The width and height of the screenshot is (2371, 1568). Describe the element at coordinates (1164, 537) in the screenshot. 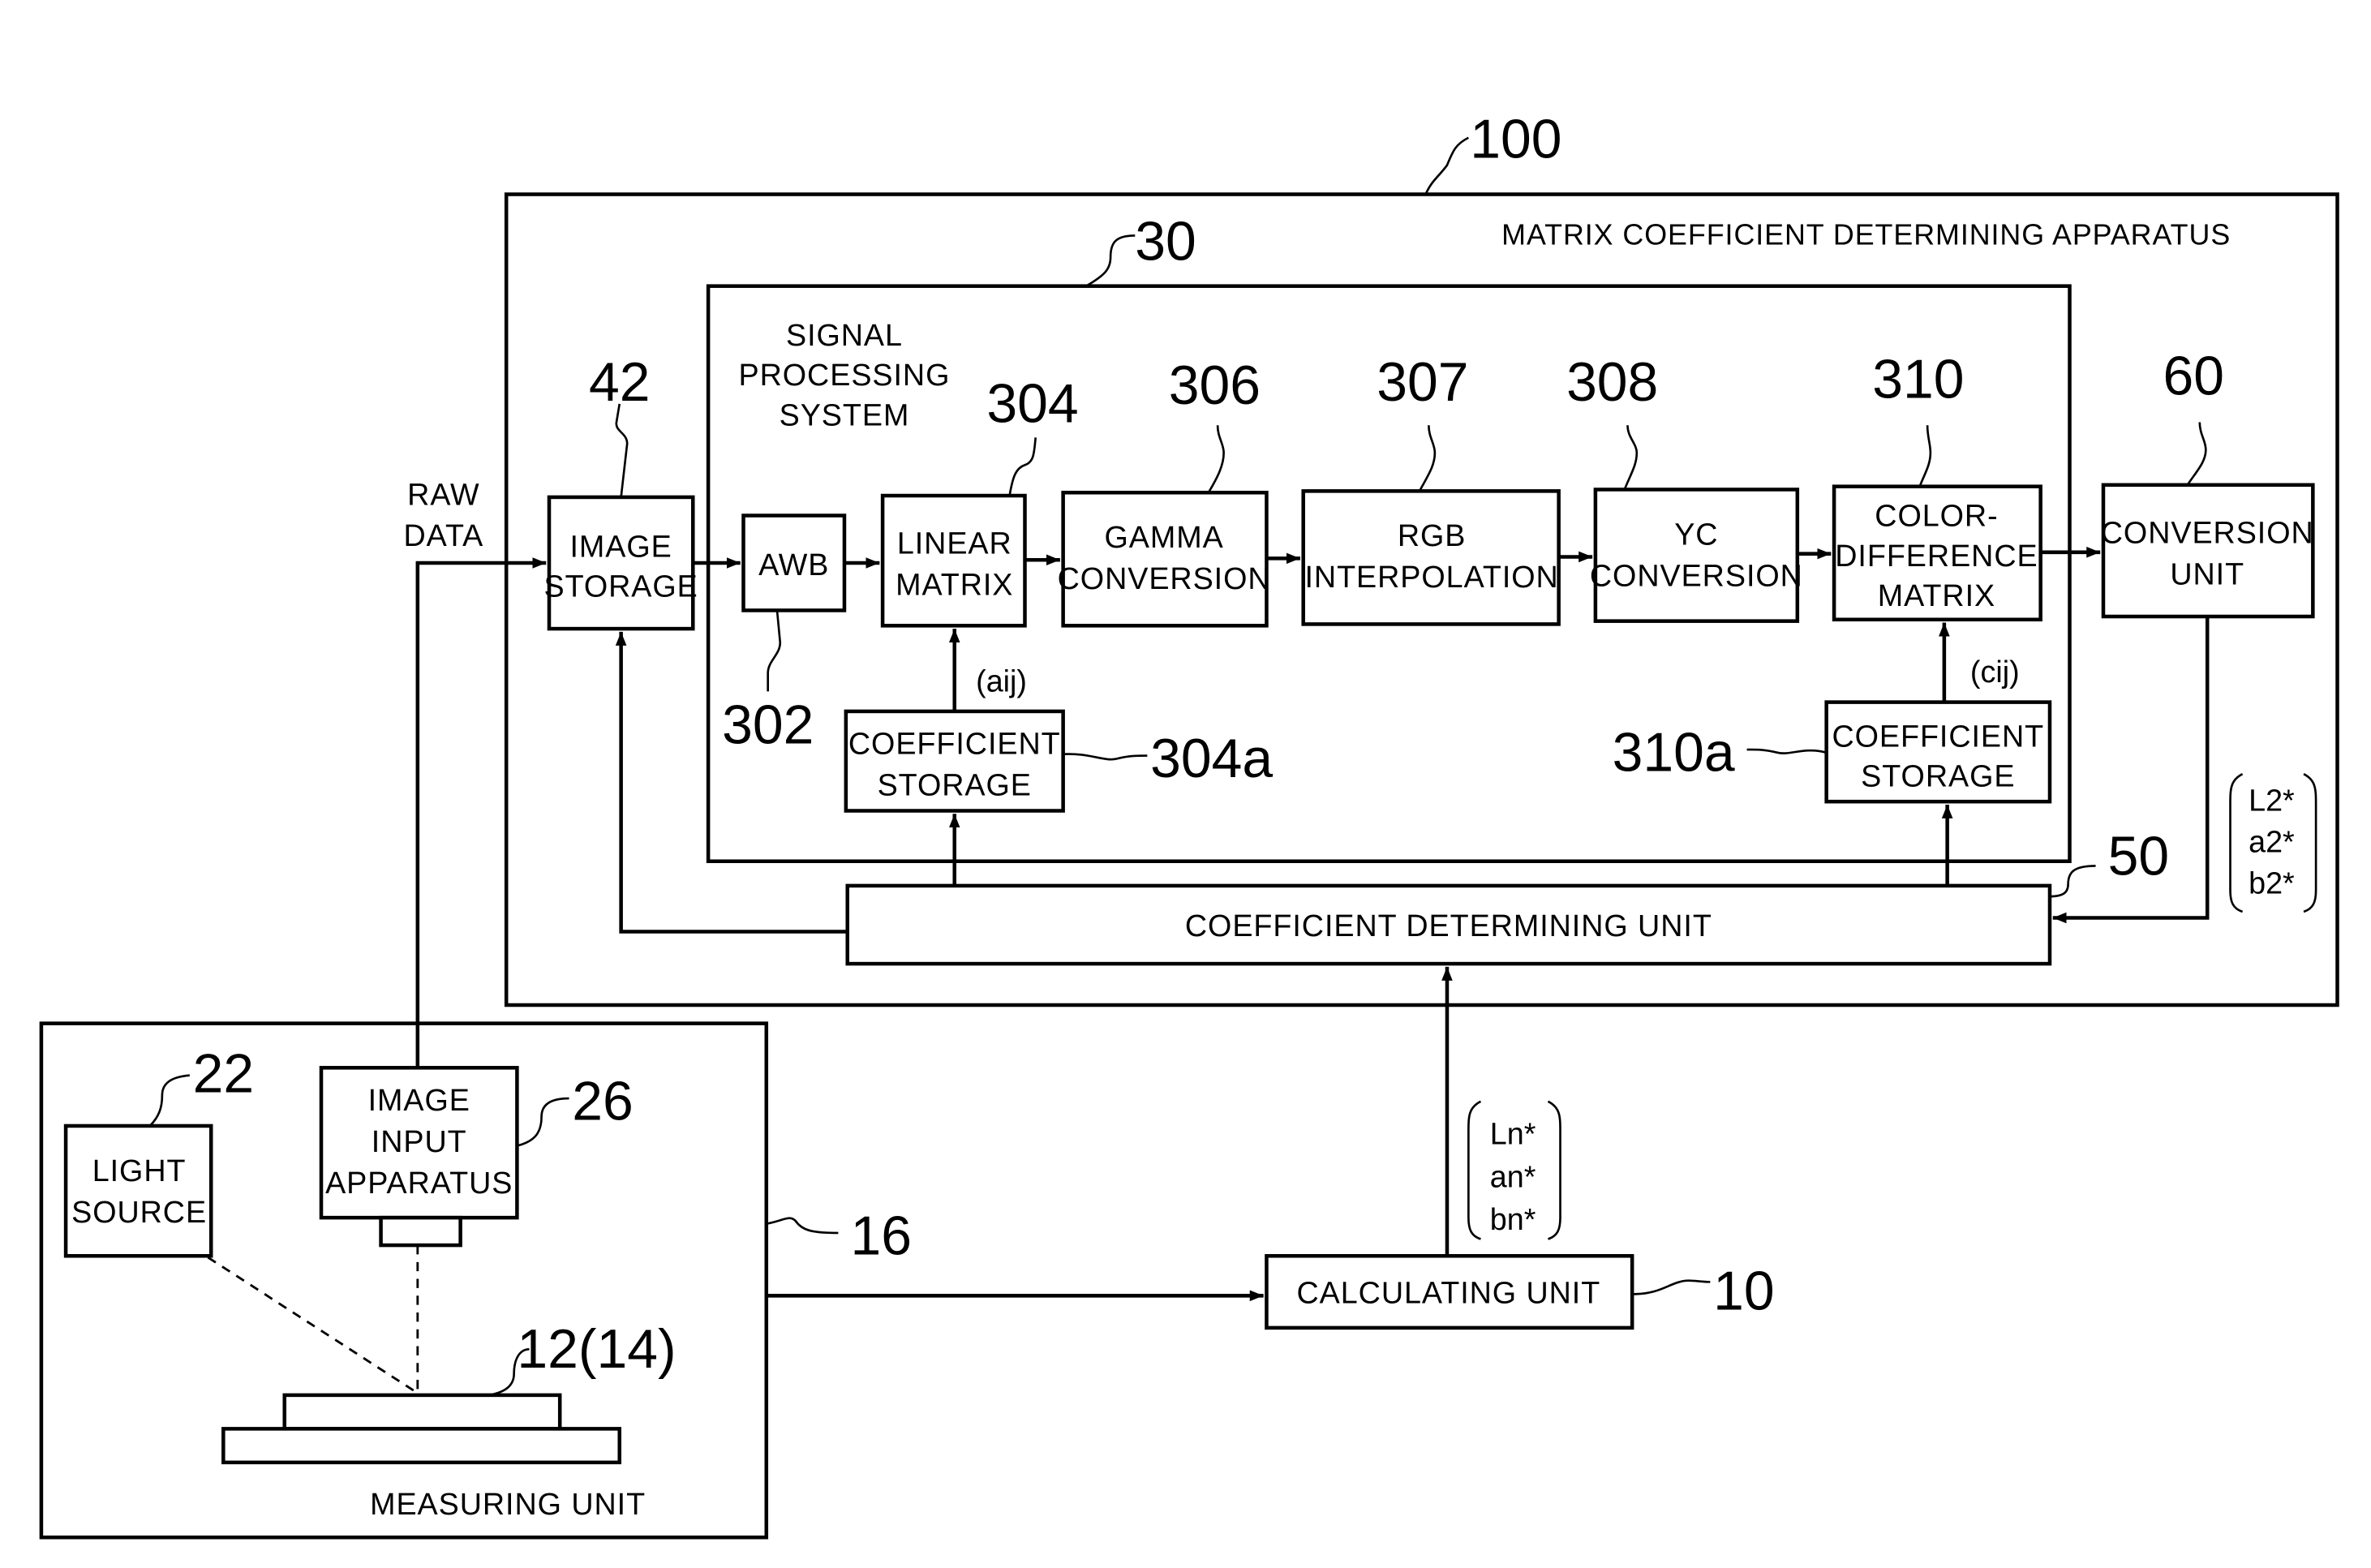

I see `gamma-line1: GAMMA` at that location.